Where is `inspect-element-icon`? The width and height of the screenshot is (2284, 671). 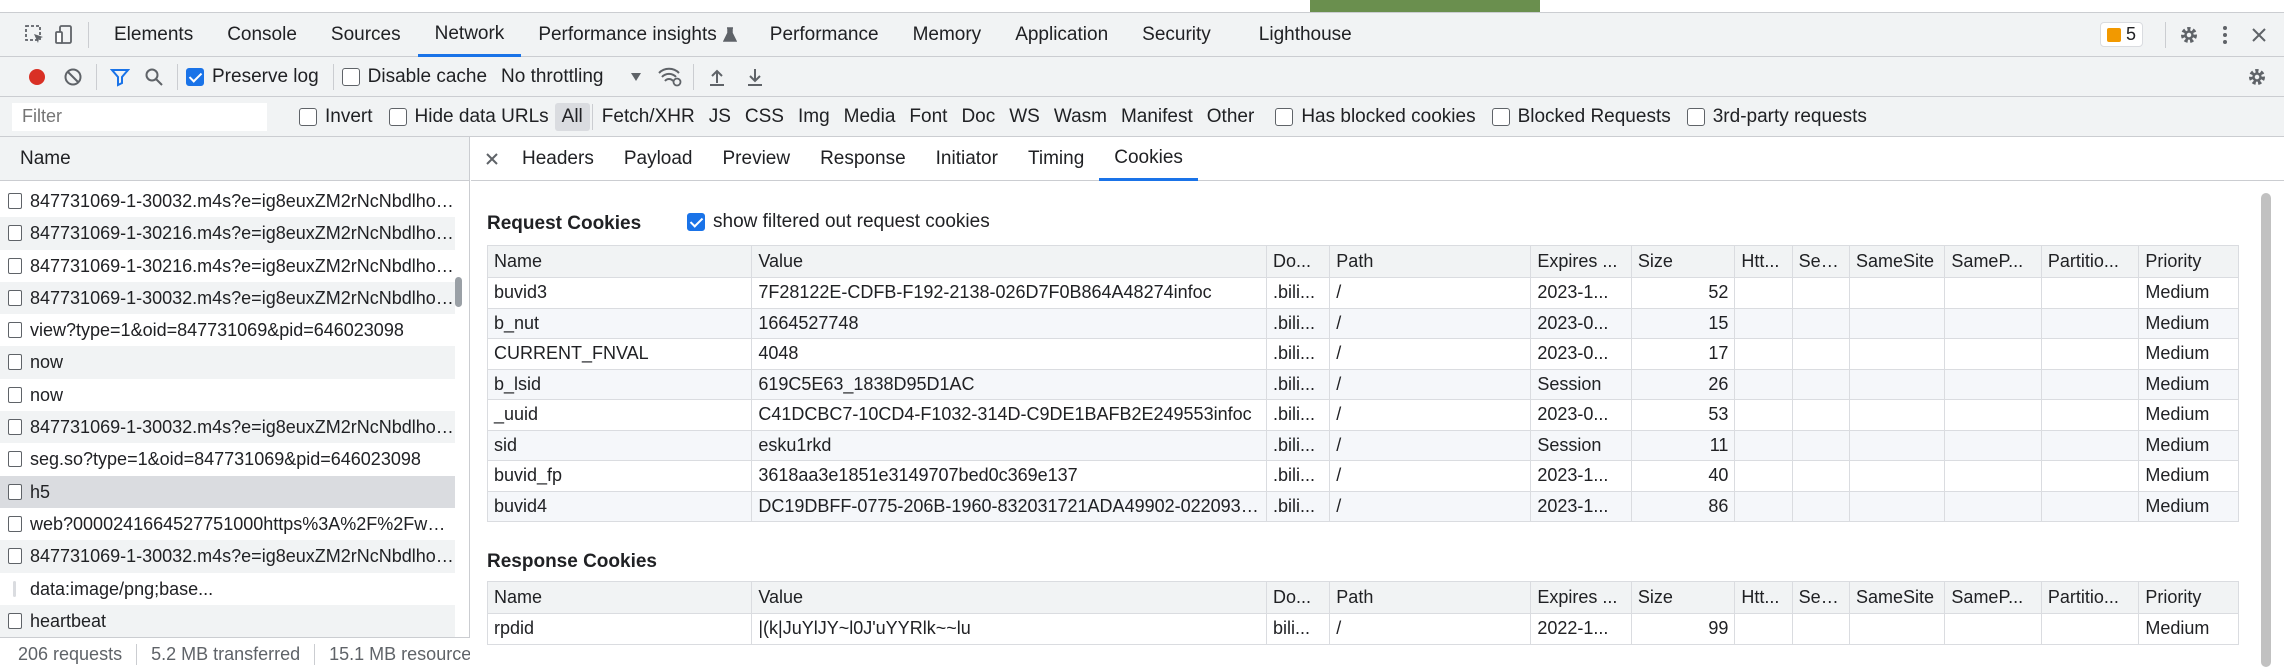
inspect-element-icon is located at coordinates (35, 35).